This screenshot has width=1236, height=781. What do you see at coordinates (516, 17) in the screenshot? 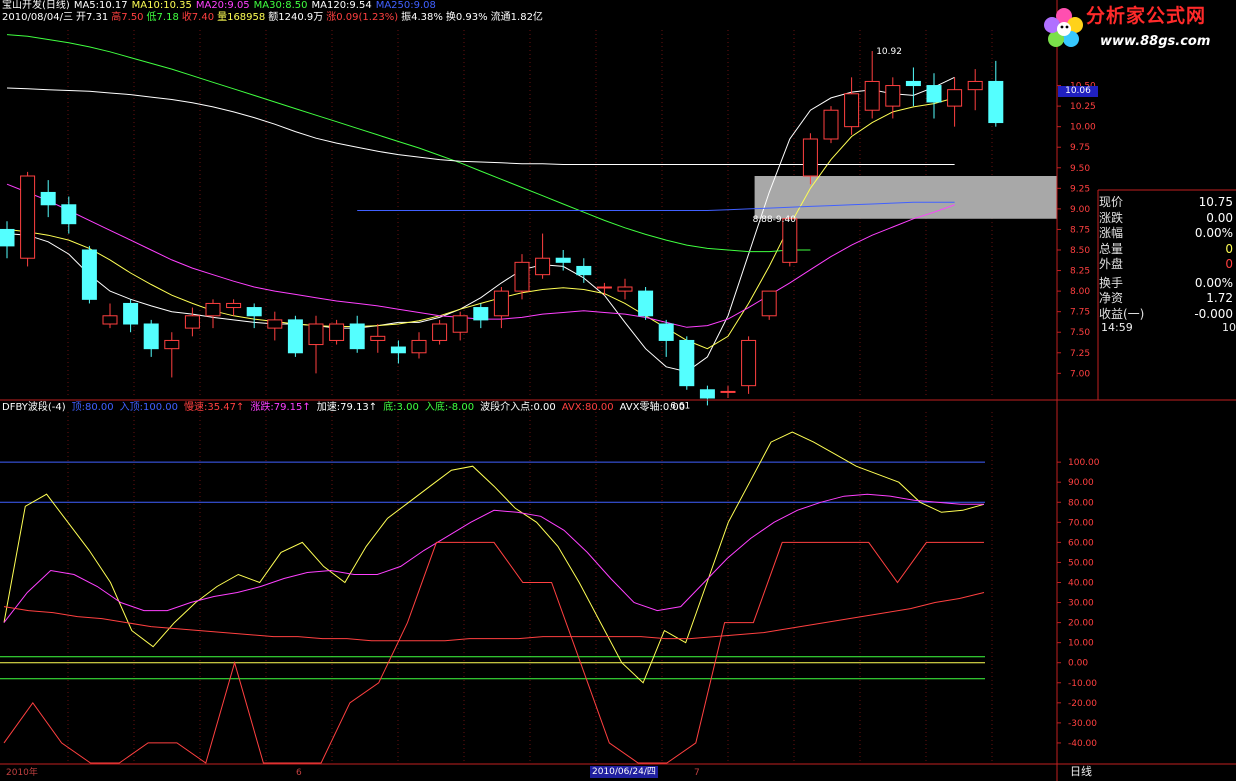
I see `bar-info-item: 流通1.82亿` at bounding box center [516, 17].